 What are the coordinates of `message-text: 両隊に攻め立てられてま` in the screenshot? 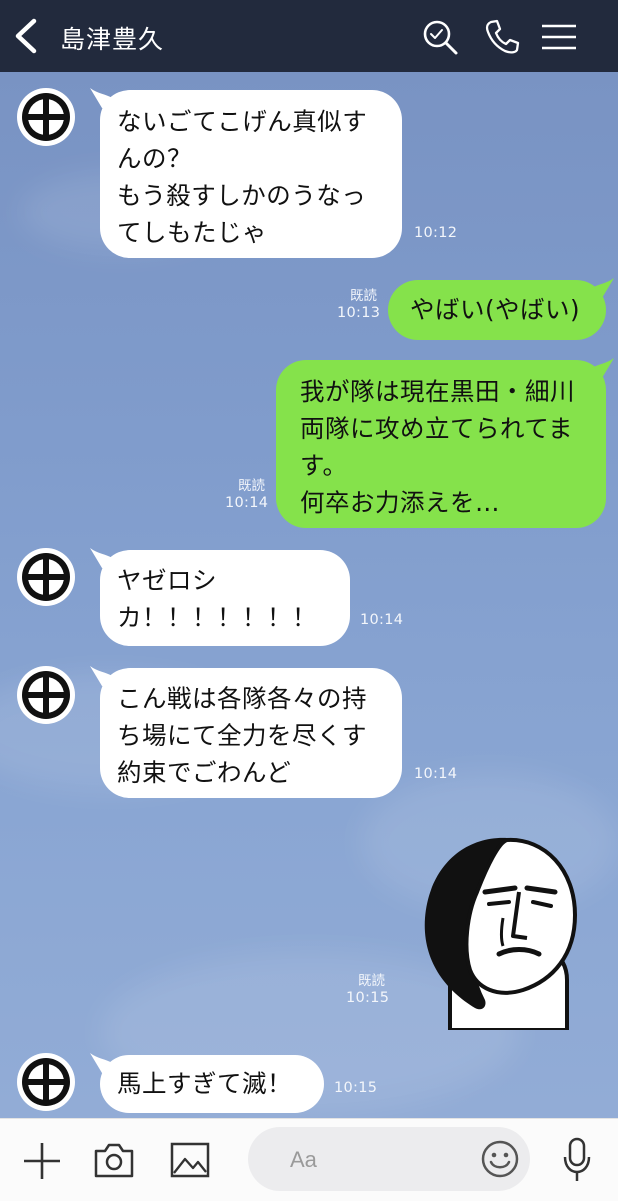 It's located at (437, 428).